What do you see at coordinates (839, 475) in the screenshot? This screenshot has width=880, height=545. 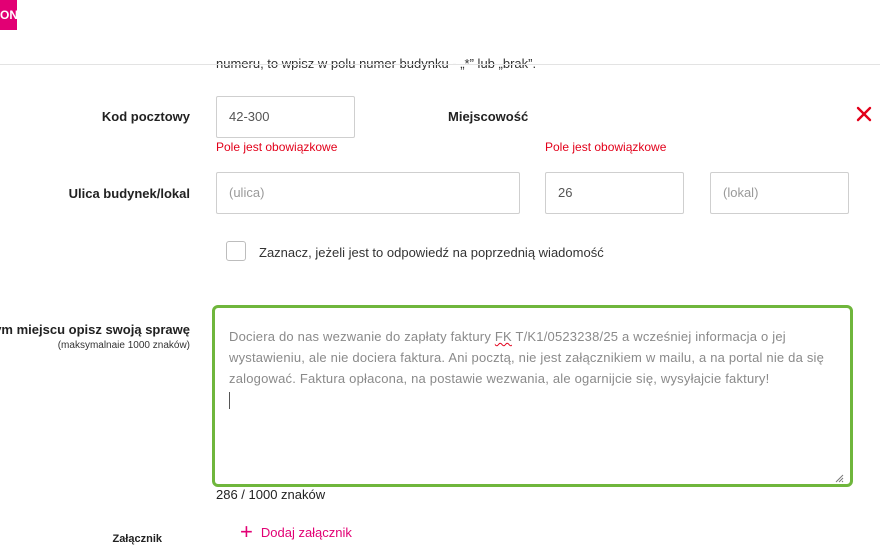 I see `resize-grip-icon` at bounding box center [839, 475].